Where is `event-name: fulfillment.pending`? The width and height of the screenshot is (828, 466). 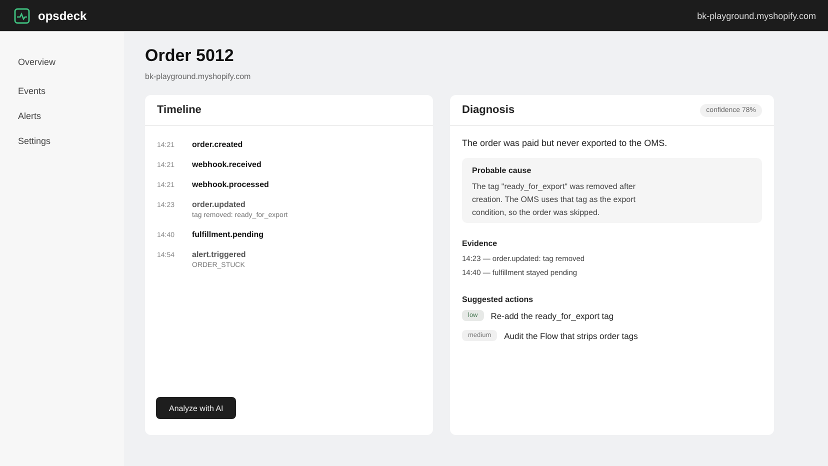 event-name: fulfillment.pending is located at coordinates (228, 234).